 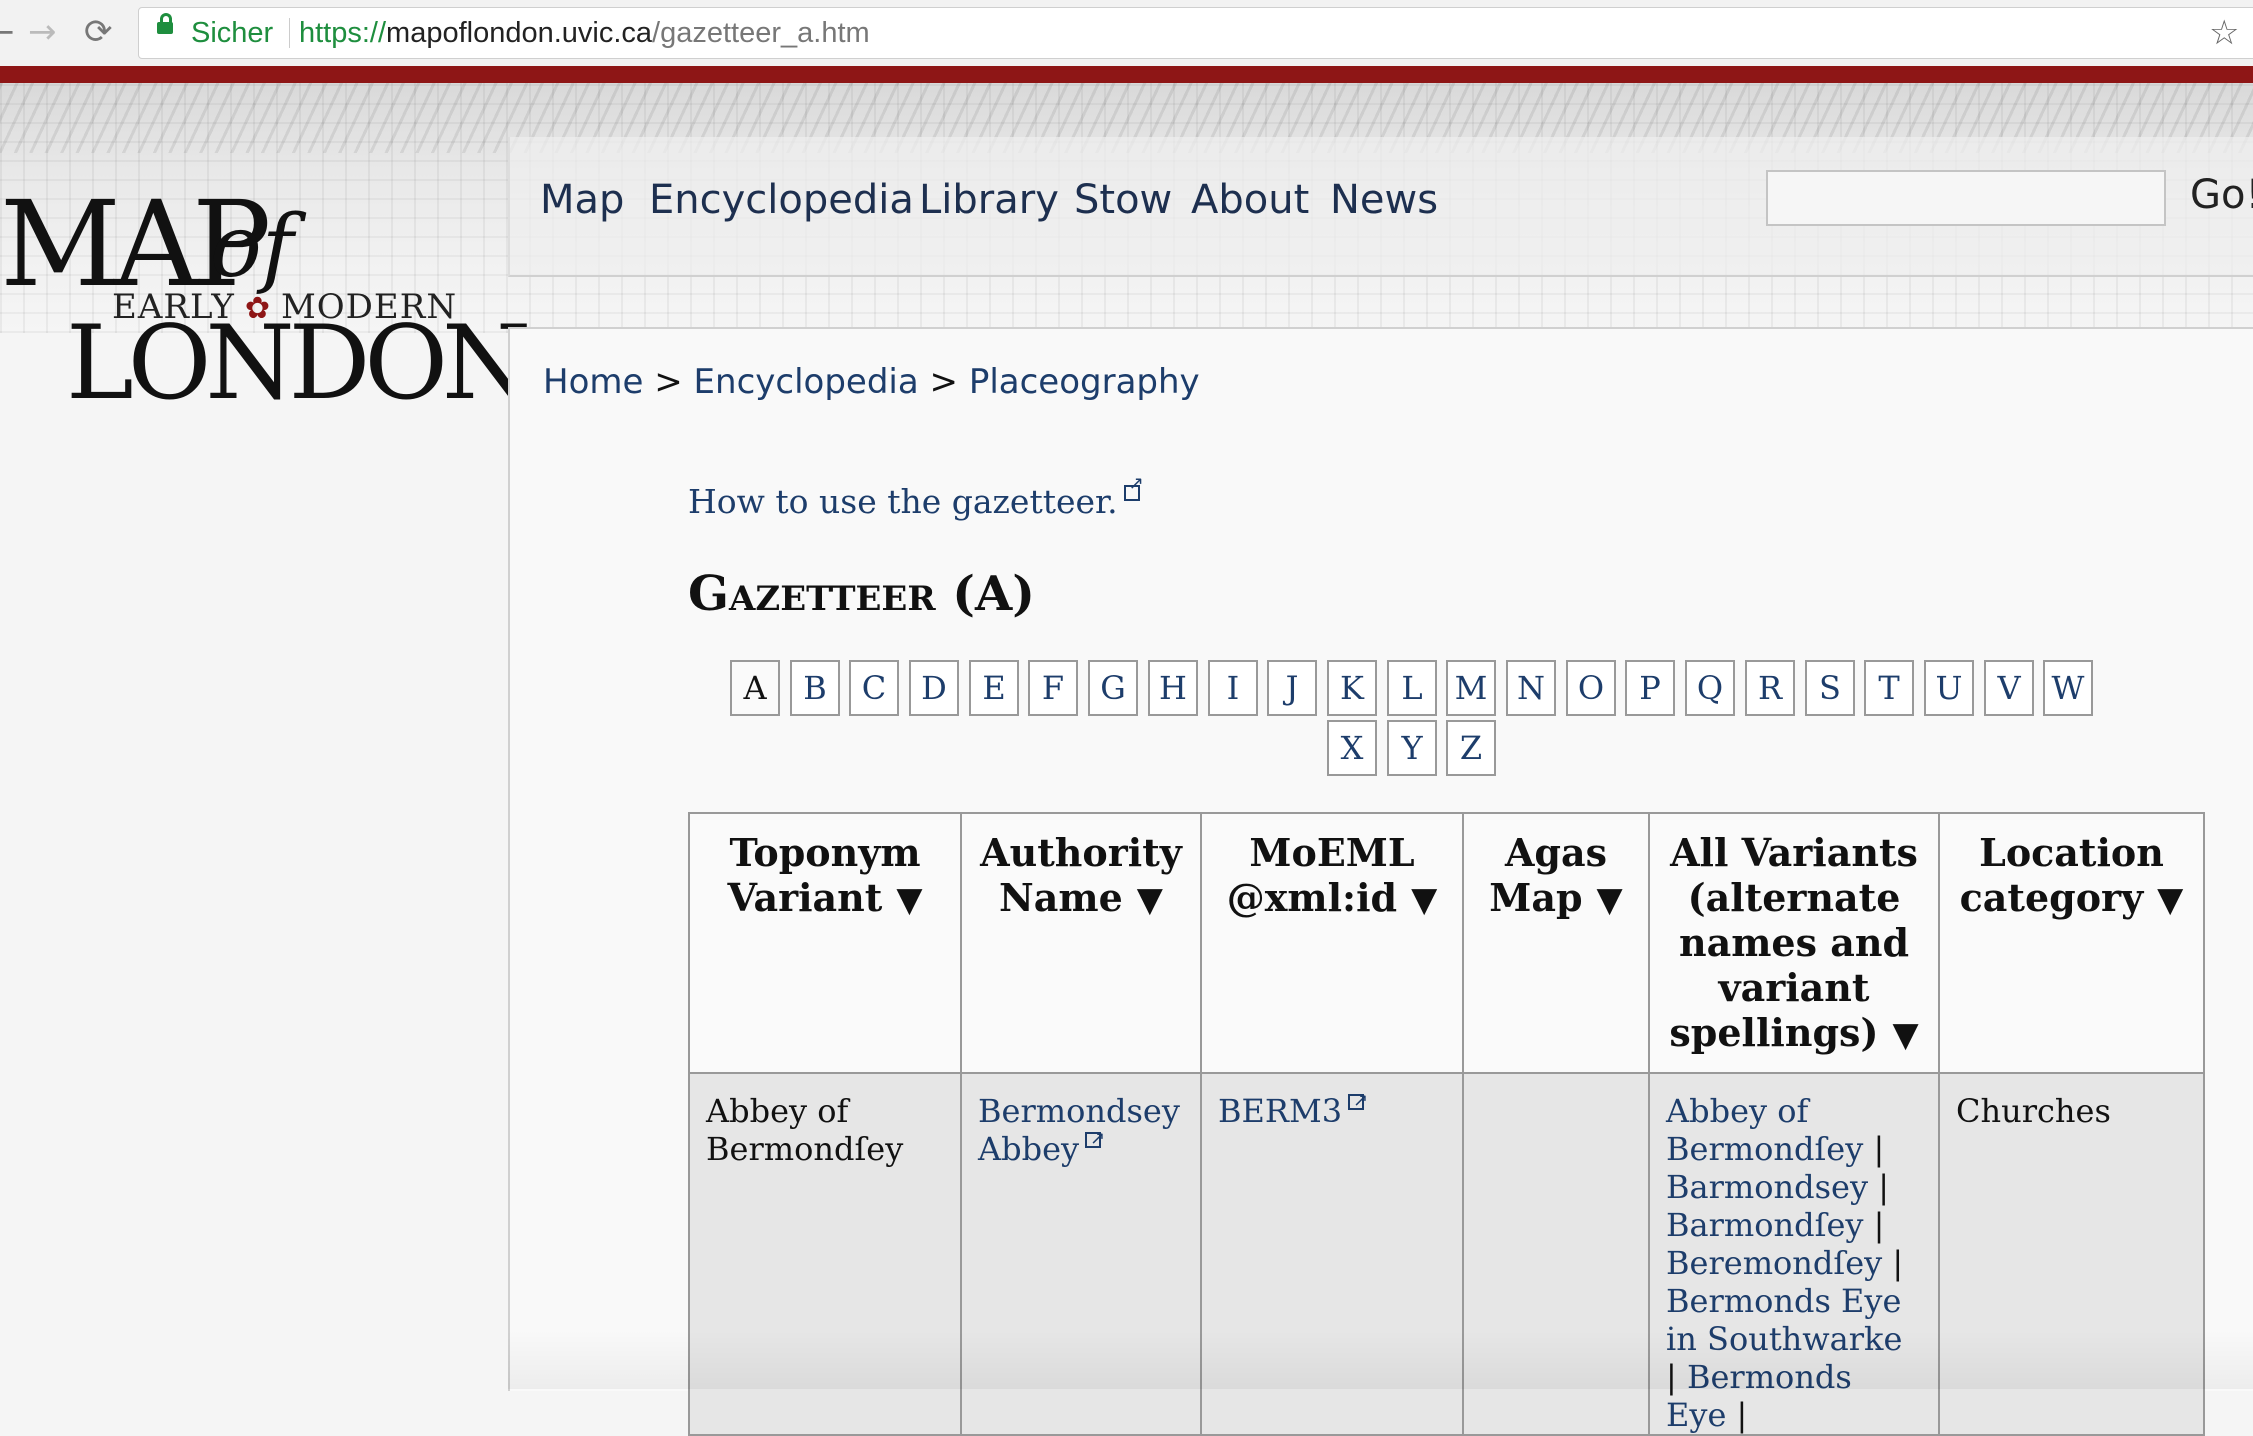 What do you see at coordinates (1830, 688) in the screenshot?
I see `letter-link-s: S` at bounding box center [1830, 688].